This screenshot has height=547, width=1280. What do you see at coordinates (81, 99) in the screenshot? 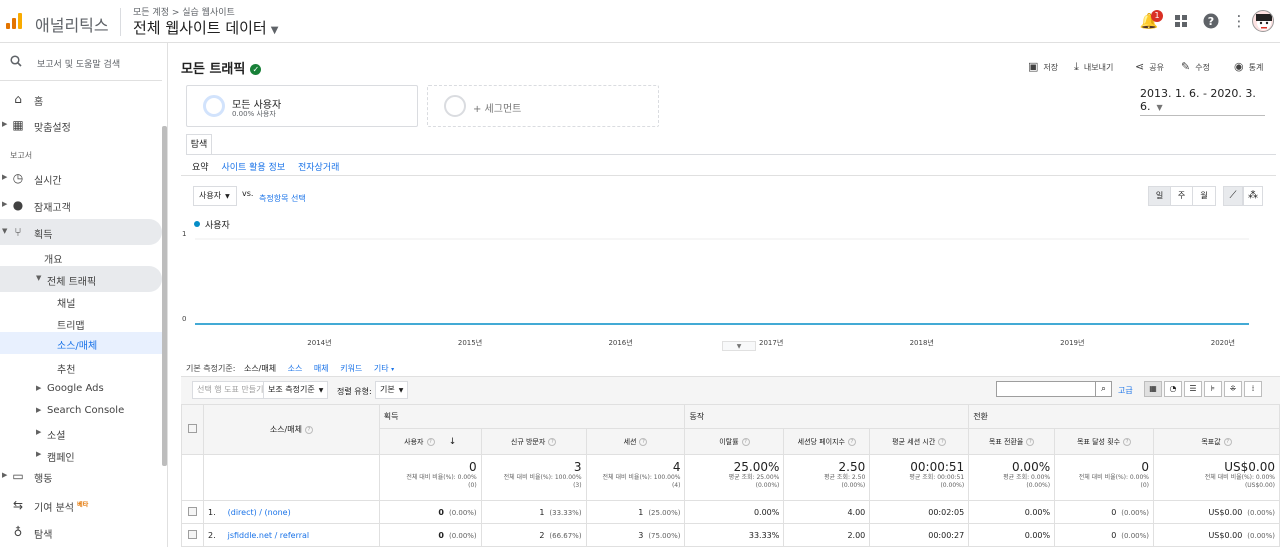
I see `sidebar-item-home: ⌂ 홈` at bounding box center [81, 99].